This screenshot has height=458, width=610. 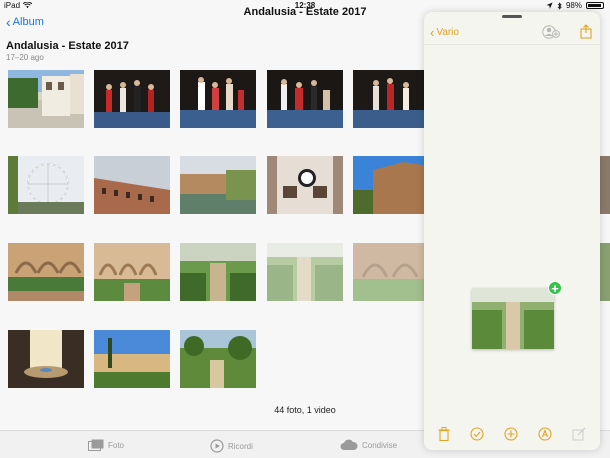 I want to click on dragged-photo-preview, so click(x=513, y=318).